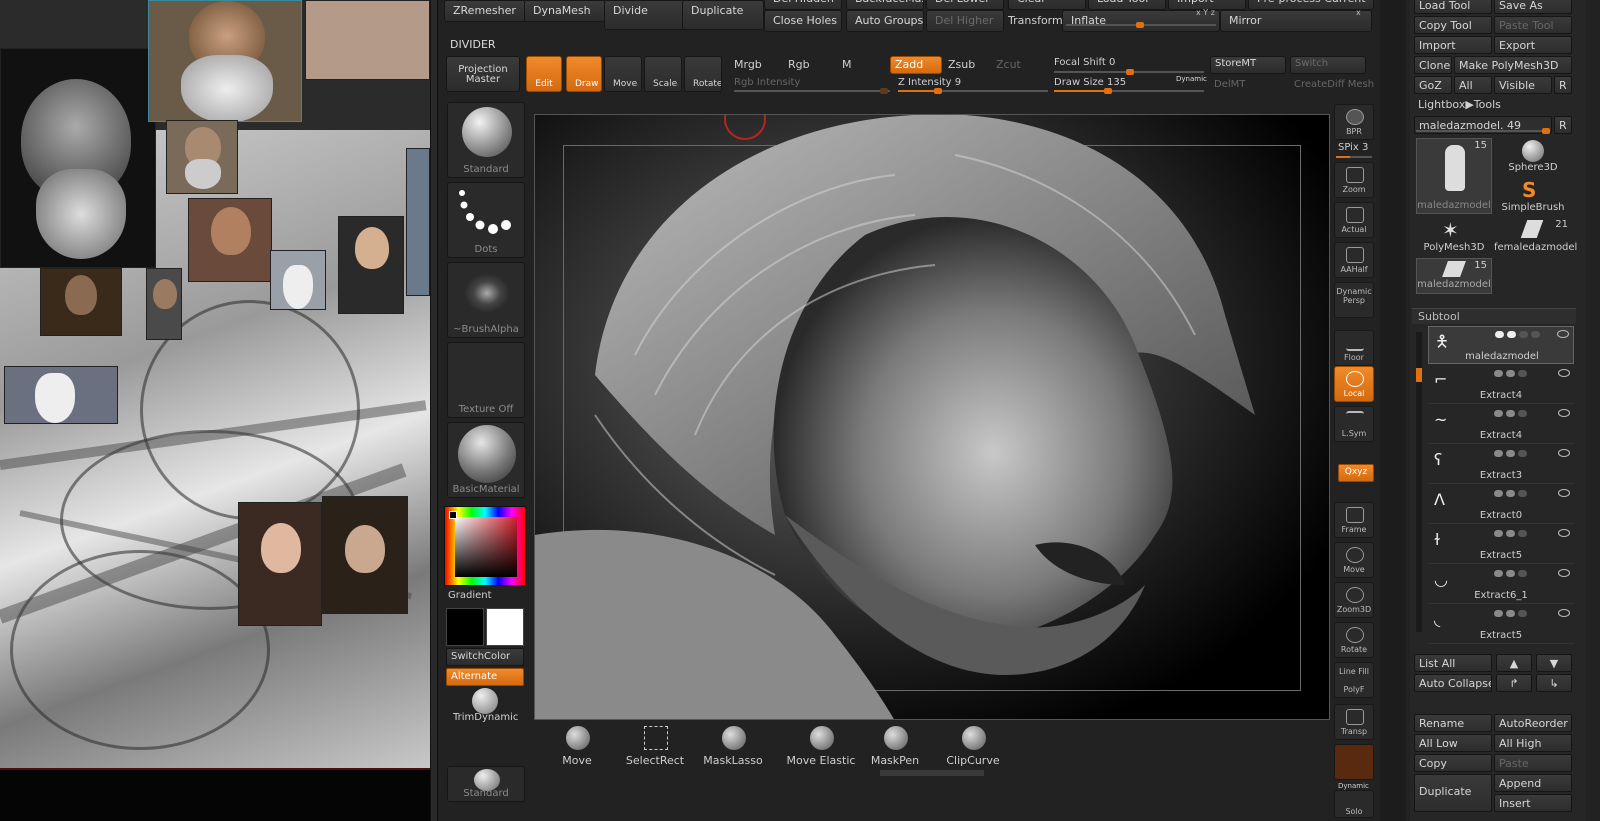 The image size is (1600, 821). What do you see at coordinates (1354, 520) in the screenshot?
I see `frame-button: Frame` at bounding box center [1354, 520].